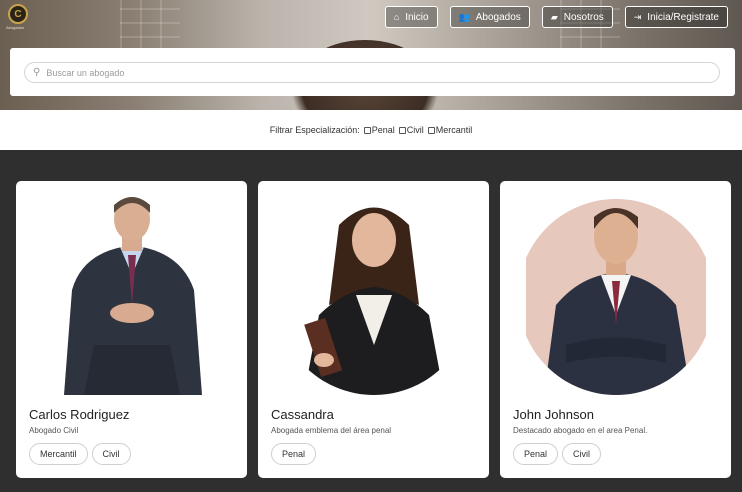 Image resolution: width=742 pixels, height=492 pixels. I want to click on specialization-tags: Mercantil Civil, so click(80, 454).